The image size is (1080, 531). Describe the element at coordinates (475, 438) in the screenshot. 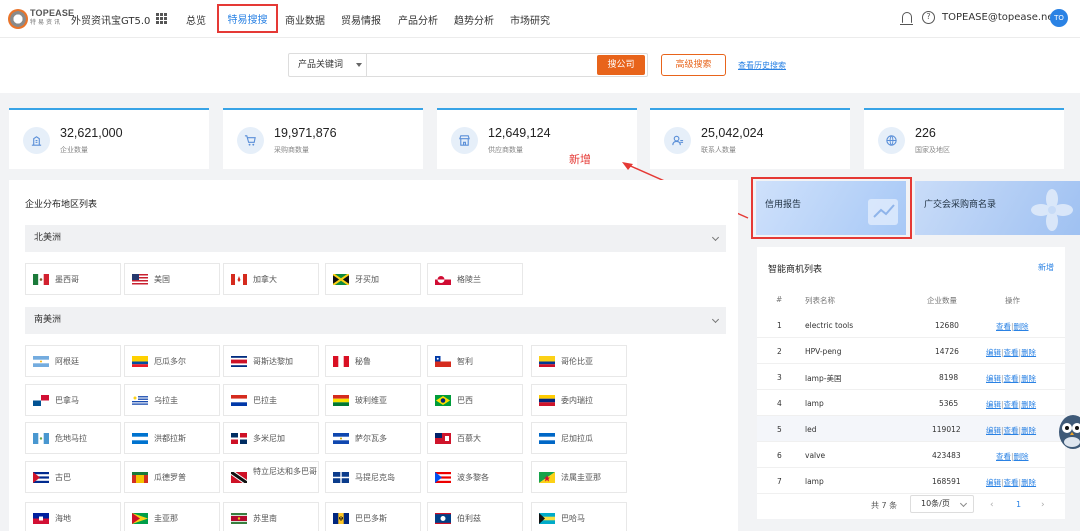

I see `country-bermuda: 百慕大` at that location.